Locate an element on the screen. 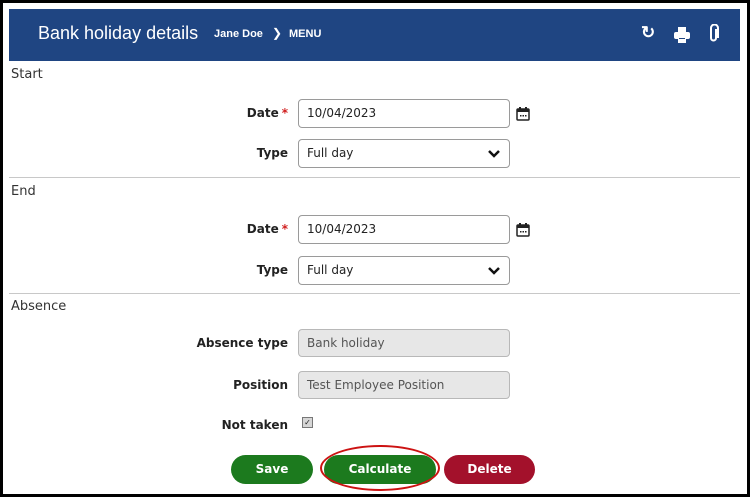 This screenshot has height=497, width=750. start-type-label: Type is located at coordinates (272, 153).